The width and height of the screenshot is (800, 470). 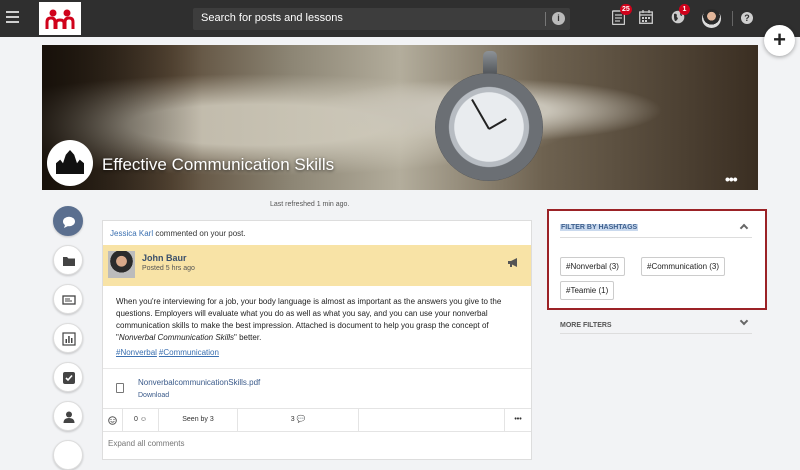 What do you see at coordinates (779, 40) in the screenshot?
I see `create-button: +` at bounding box center [779, 40].